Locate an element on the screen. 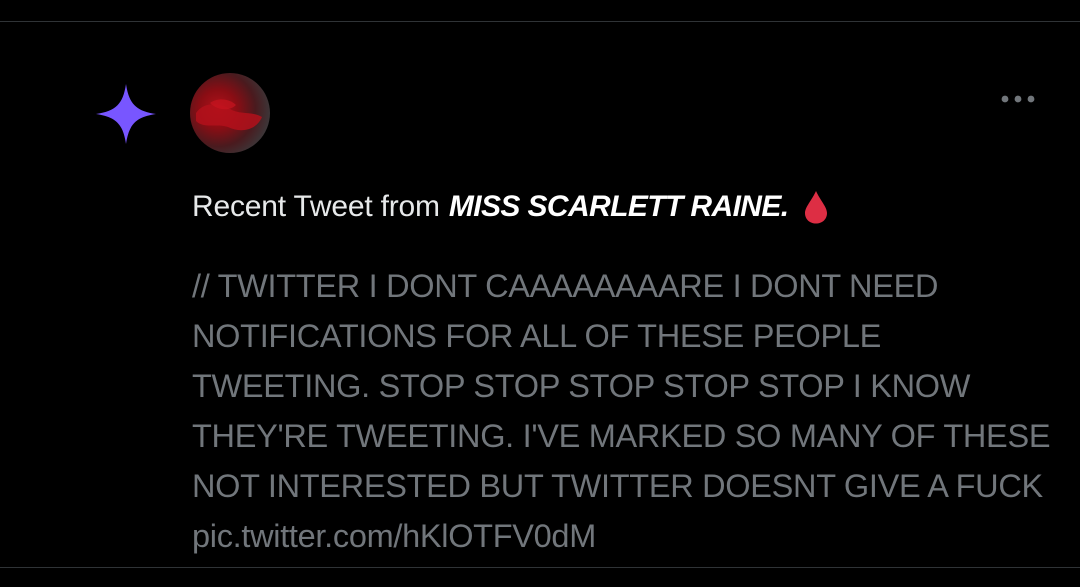 This screenshot has width=1080, height=587. pic-link: pic.twitter.com/hKlOTFV0dM is located at coordinates (394, 536).